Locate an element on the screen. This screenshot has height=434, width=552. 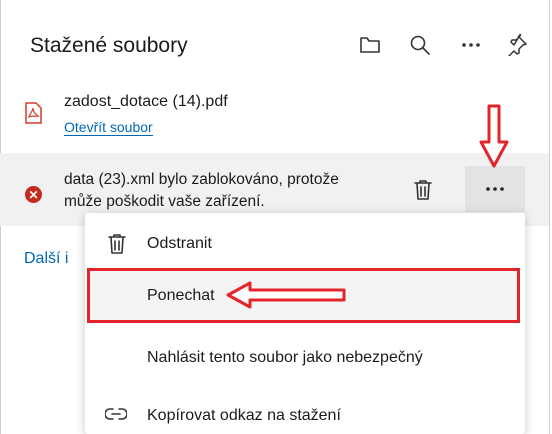
more-icon is located at coordinates (471, 45).